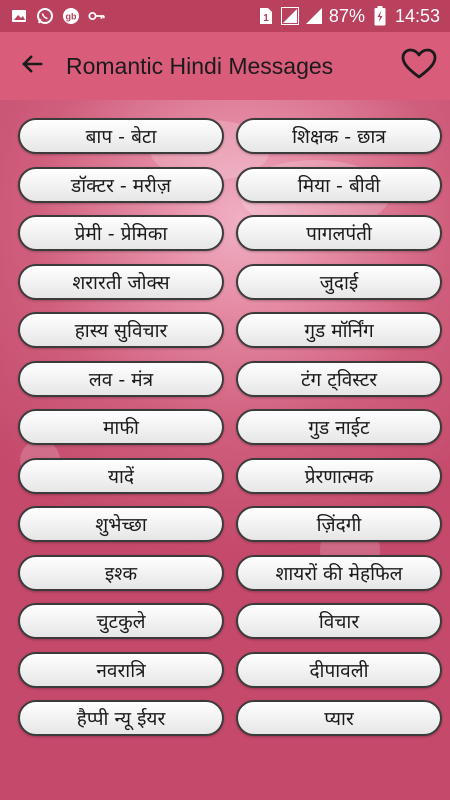 The width and height of the screenshot is (450, 800). Describe the element at coordinates (45, 16) in the screenshot. I see `whatsapp-icon` at that location.